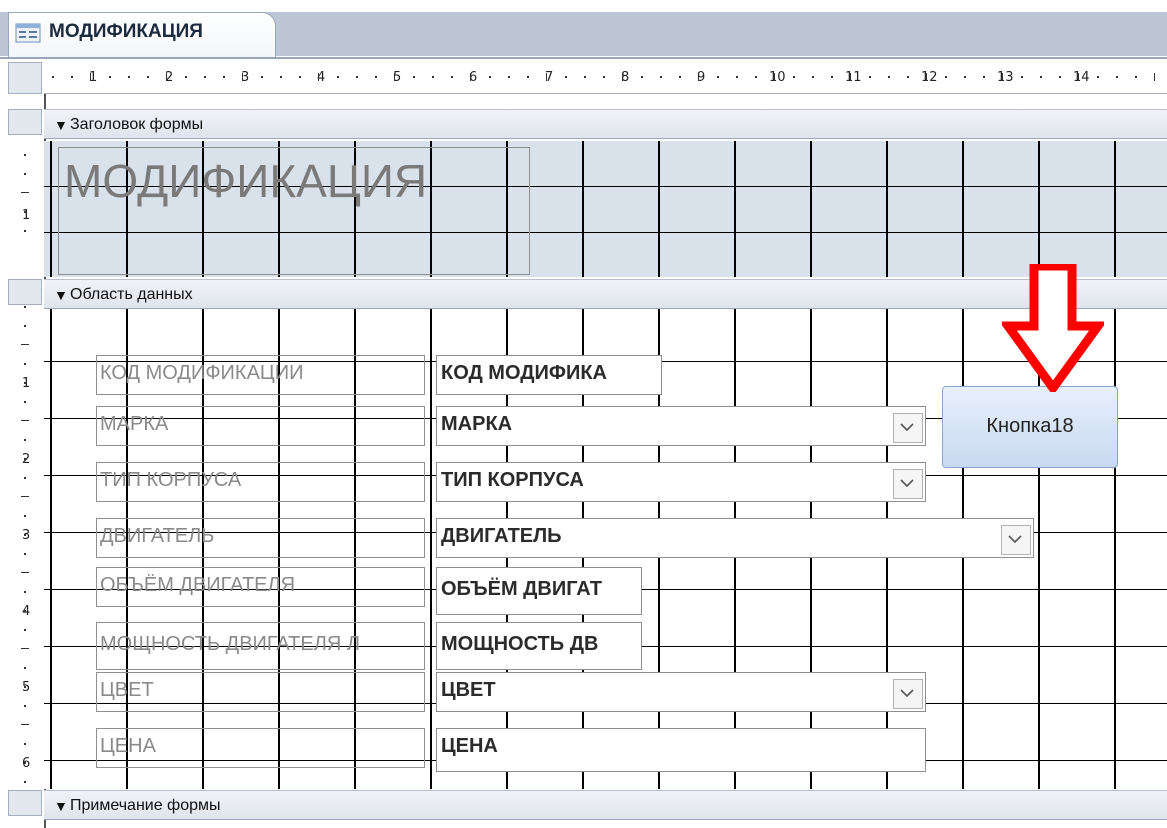 Image resolution: width=1167 pixels, height=828 pixels. Describe the element at coordinates (853, 77) in the screenshot. I see `ruler-number: 11` at that location.